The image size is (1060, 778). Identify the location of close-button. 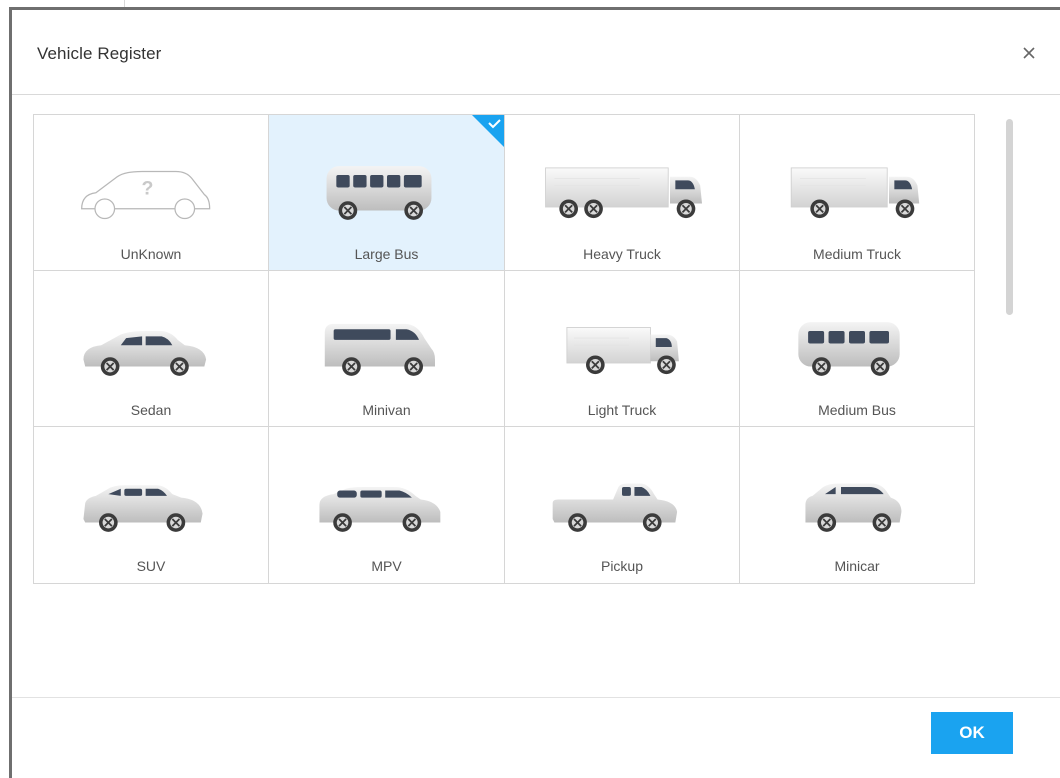
(1029, 53).